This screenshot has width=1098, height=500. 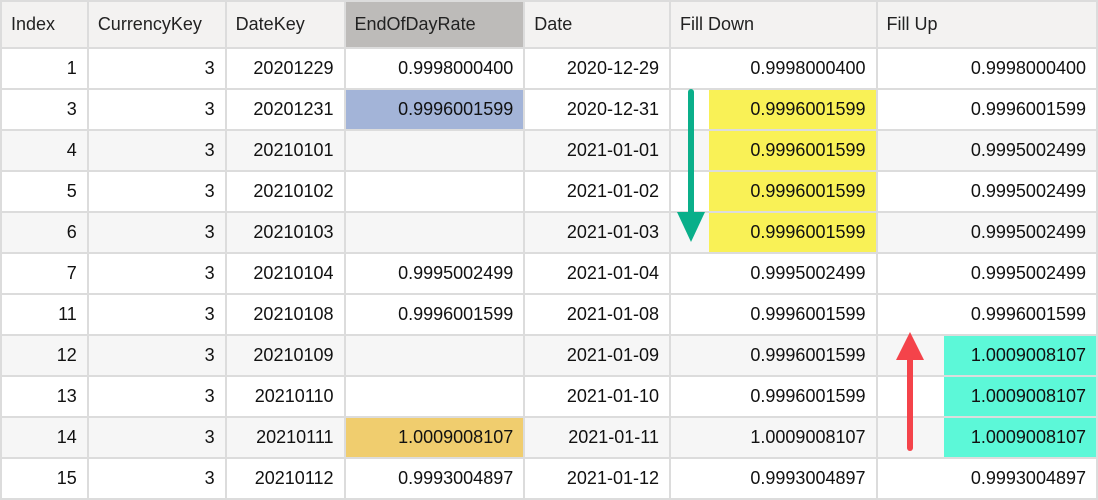 What do you see at coordinates (44, 437) in the screenshot?
I see `cell-index: 14` at bounding box center [44, 437].